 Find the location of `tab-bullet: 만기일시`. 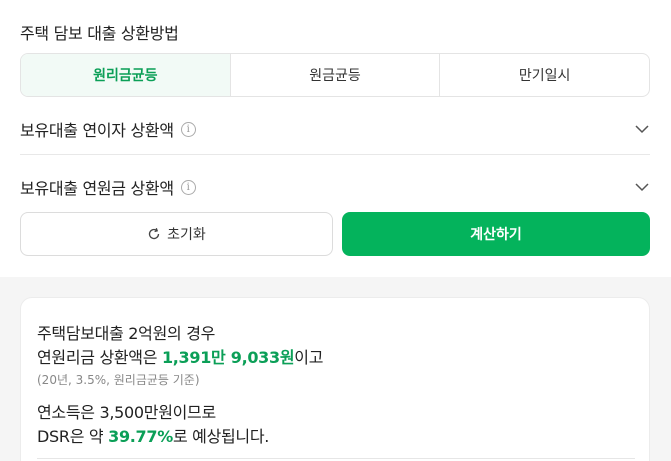

tab-bullet: 만기일시 is located at coordinates (544, 75).